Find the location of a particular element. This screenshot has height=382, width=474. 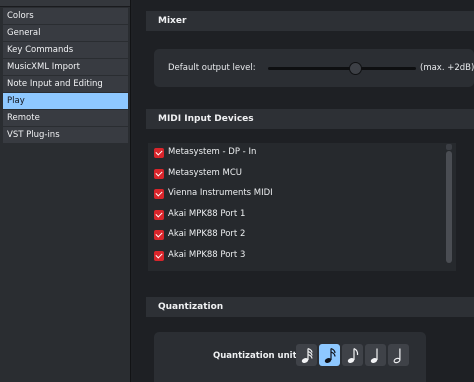

quantize-16th-button is located at coordinates (329, 355).